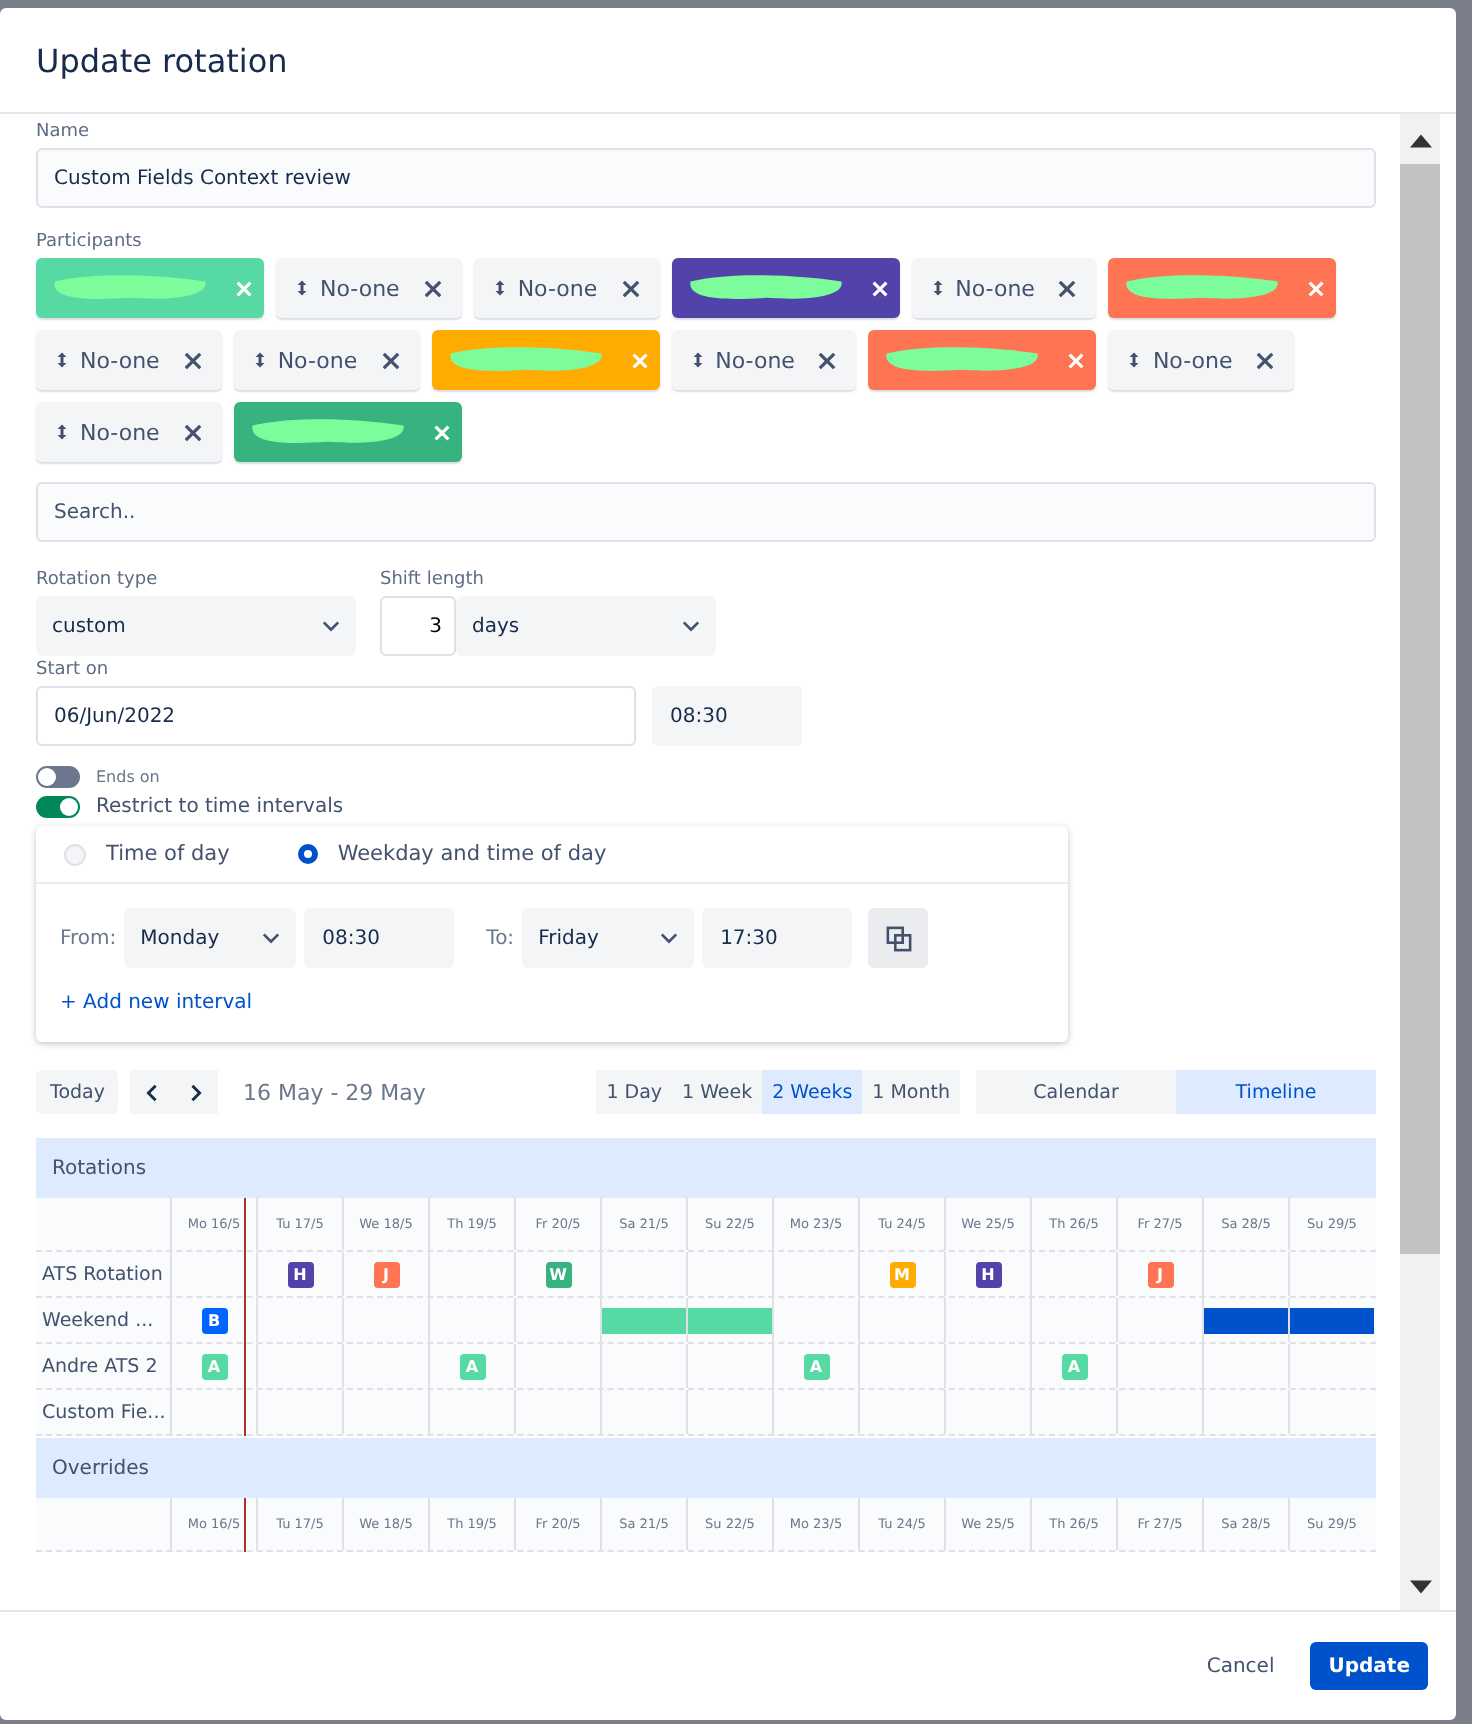 Image resolution: width=1472 pixels, height=1724 pixels. I want to click on section-title: Rotations, so click(99, 1168).